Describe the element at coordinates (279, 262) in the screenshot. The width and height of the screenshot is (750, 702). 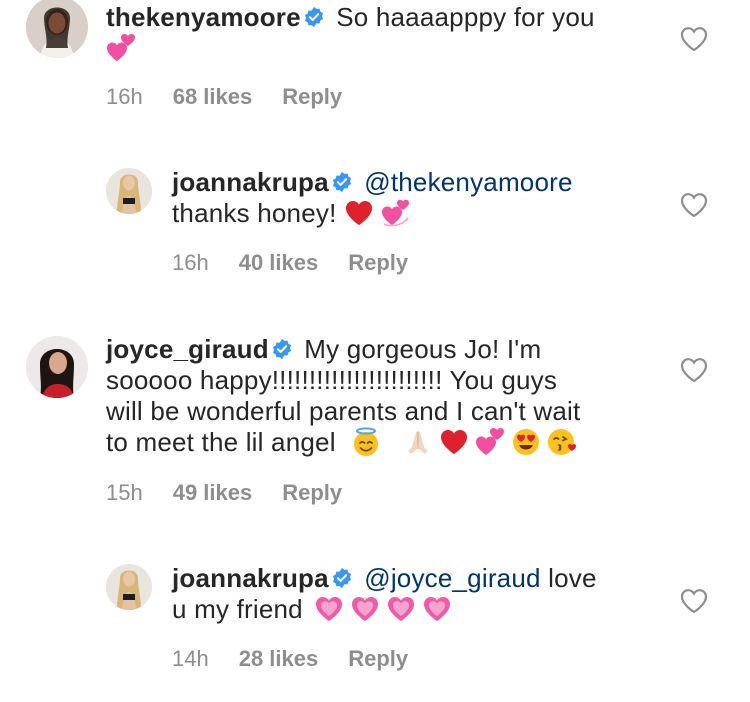
I see `likes-count: 40 likes` at that location.